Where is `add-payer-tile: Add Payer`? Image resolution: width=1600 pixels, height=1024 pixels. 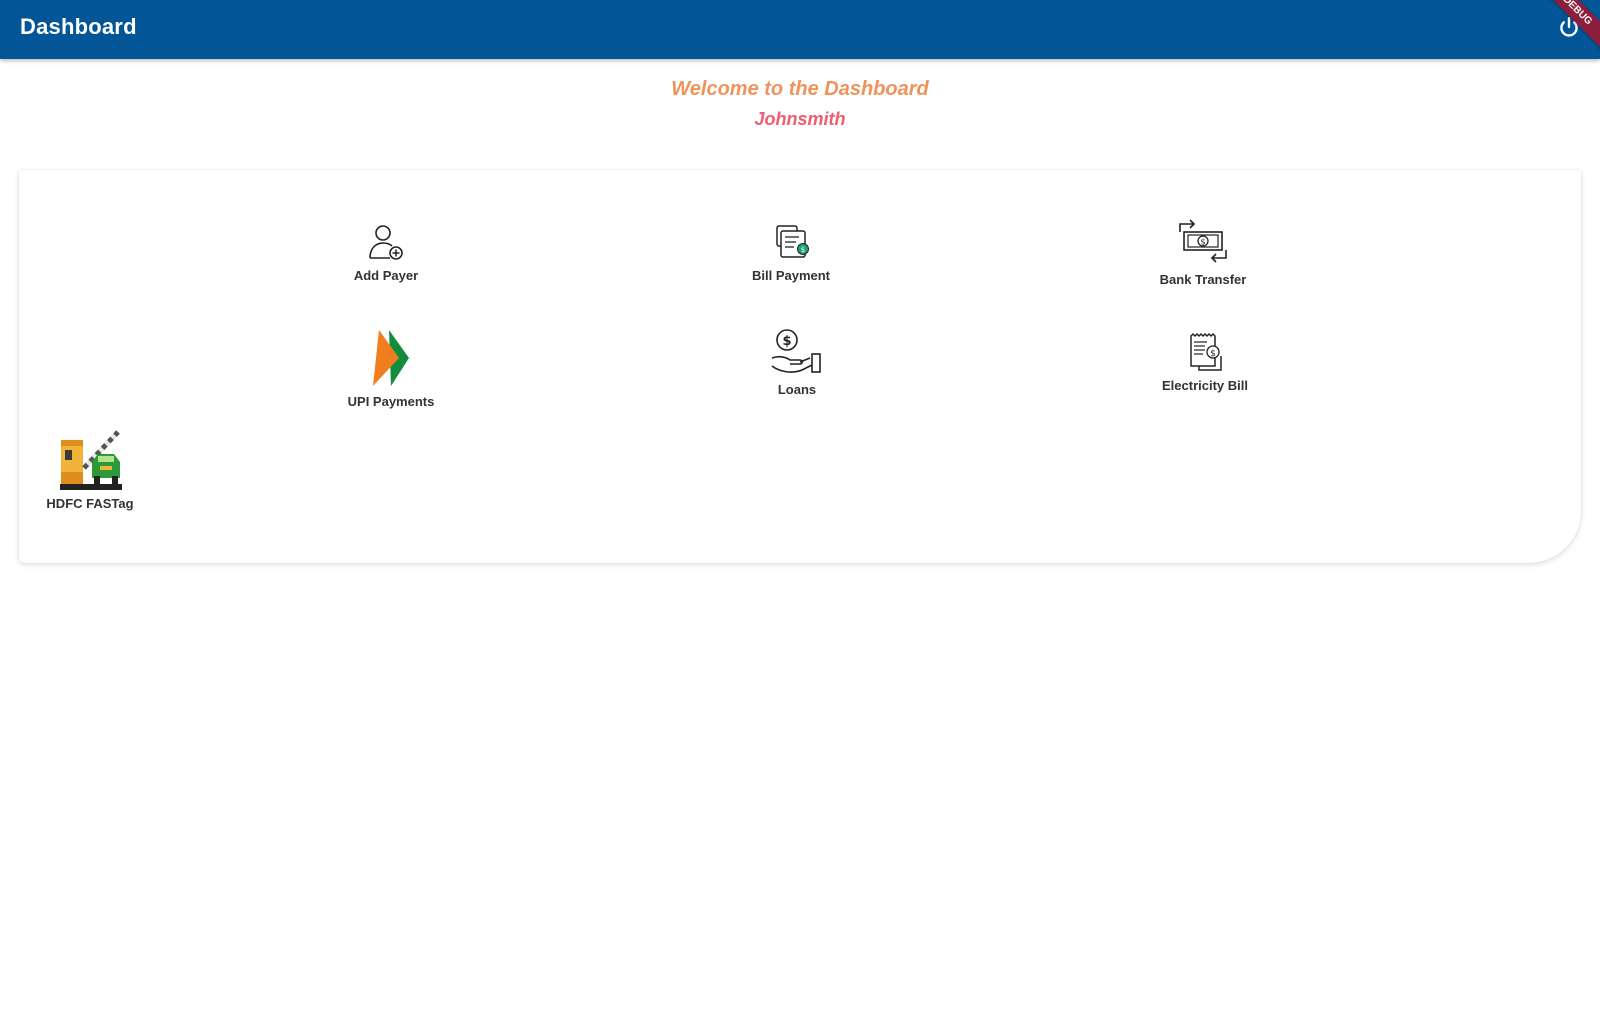 add-payer-tile: Add Payer is located at coordinates (386, 252).